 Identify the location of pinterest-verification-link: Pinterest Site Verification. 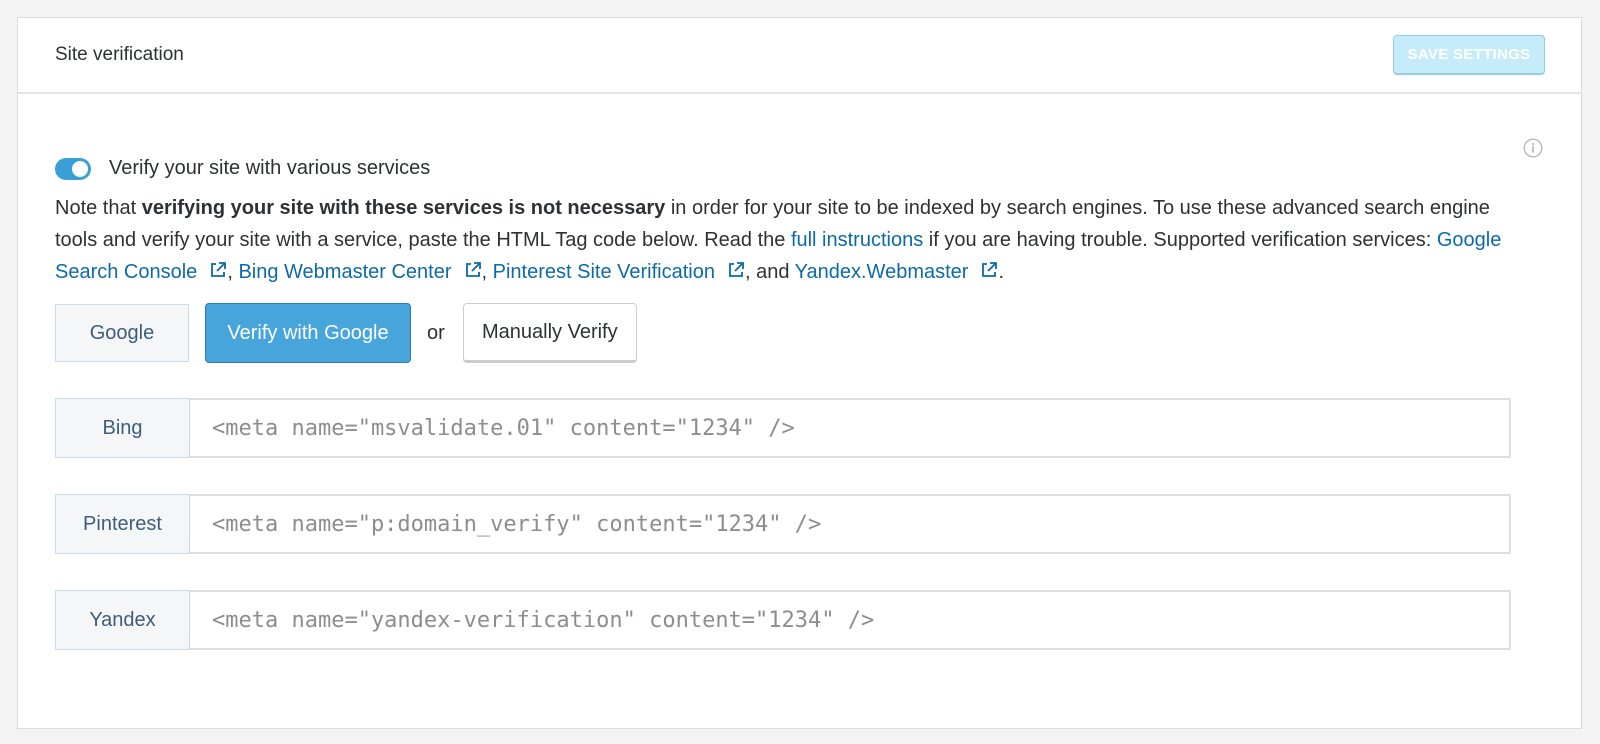
(619, 272).